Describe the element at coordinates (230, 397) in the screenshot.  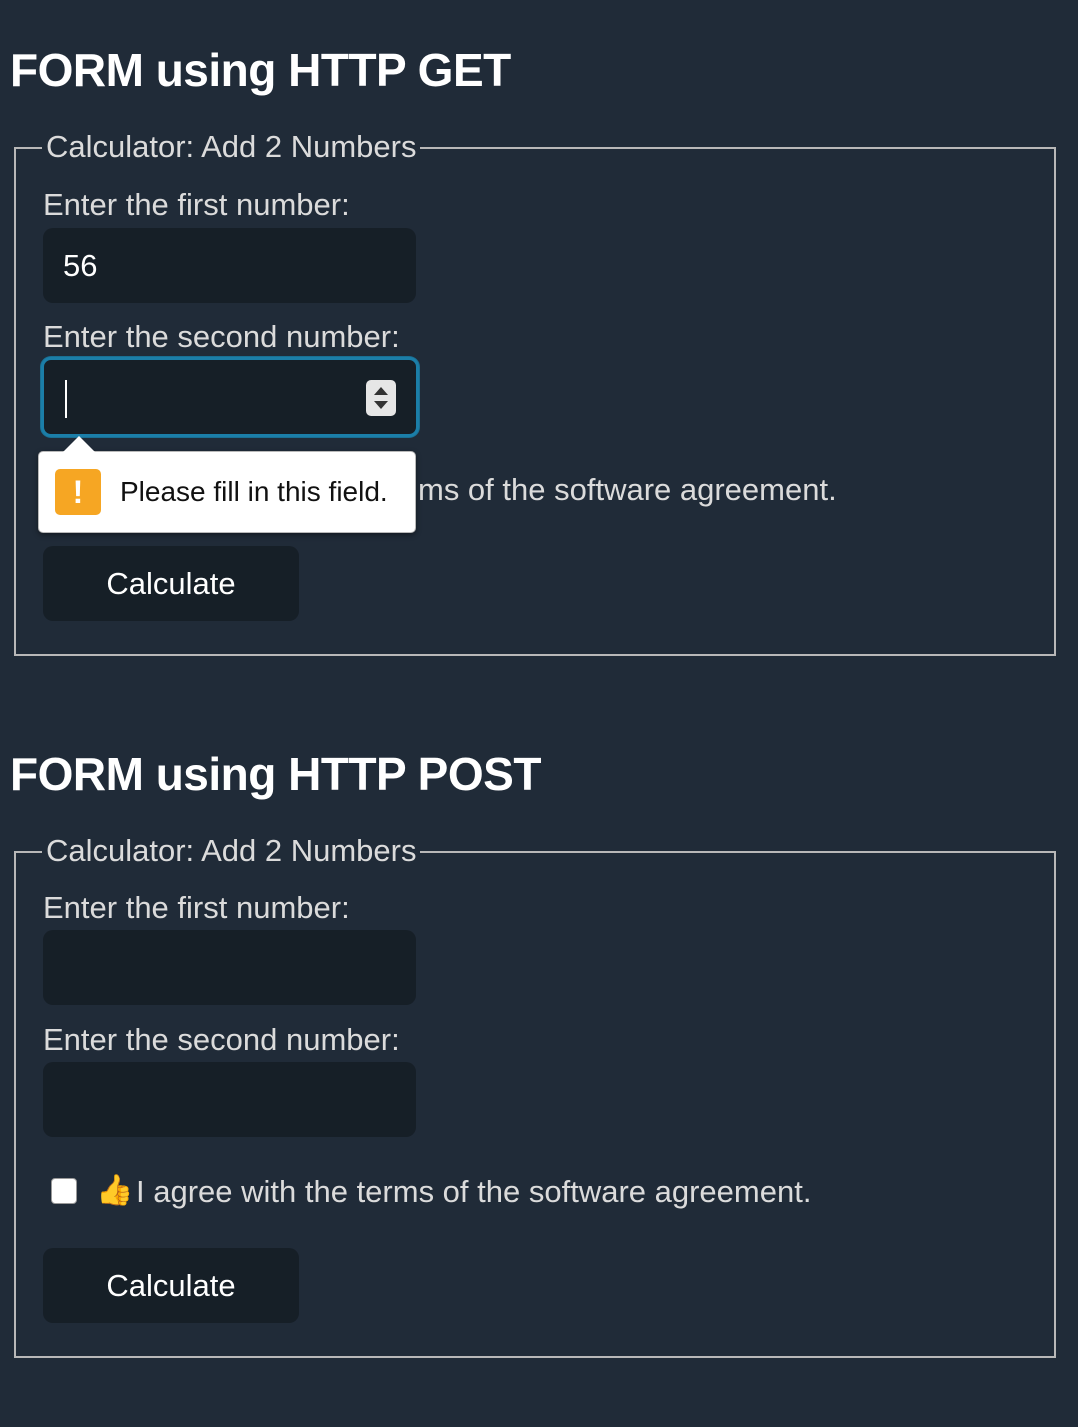
I see `get-second-number-input` at that location.